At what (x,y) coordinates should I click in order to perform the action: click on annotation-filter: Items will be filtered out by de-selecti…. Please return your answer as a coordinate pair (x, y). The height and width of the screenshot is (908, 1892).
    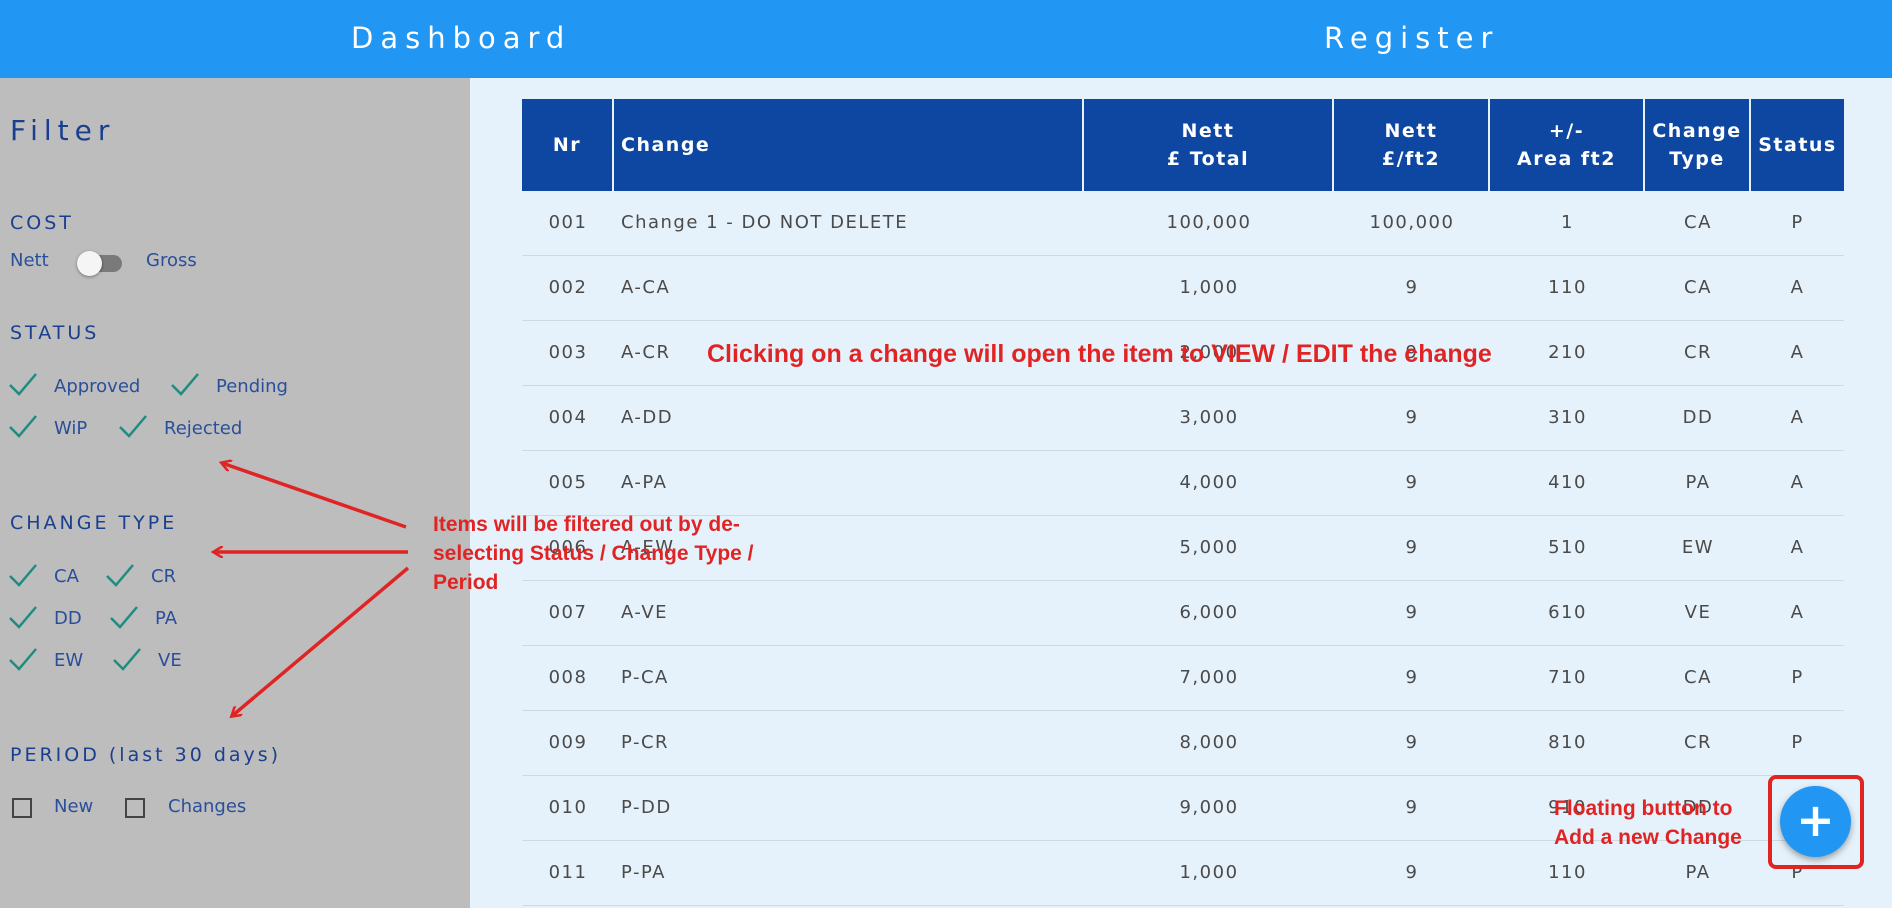
    Looking at the image, I should click on (593, 553).